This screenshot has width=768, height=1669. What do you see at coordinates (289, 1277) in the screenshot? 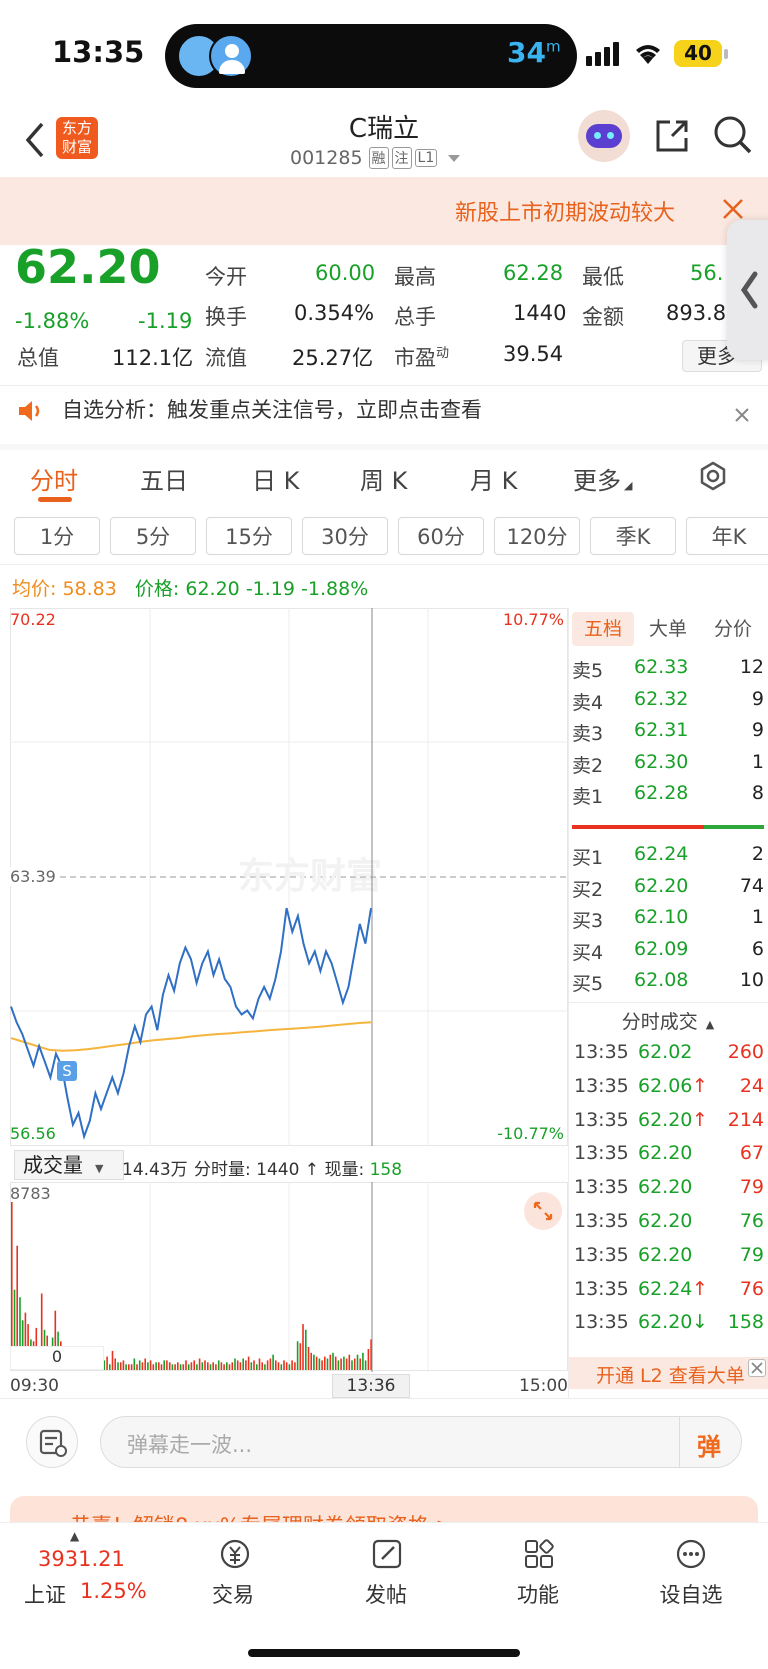
I see `volume-chart: 8783 0` at bounding box center [289, 1277].